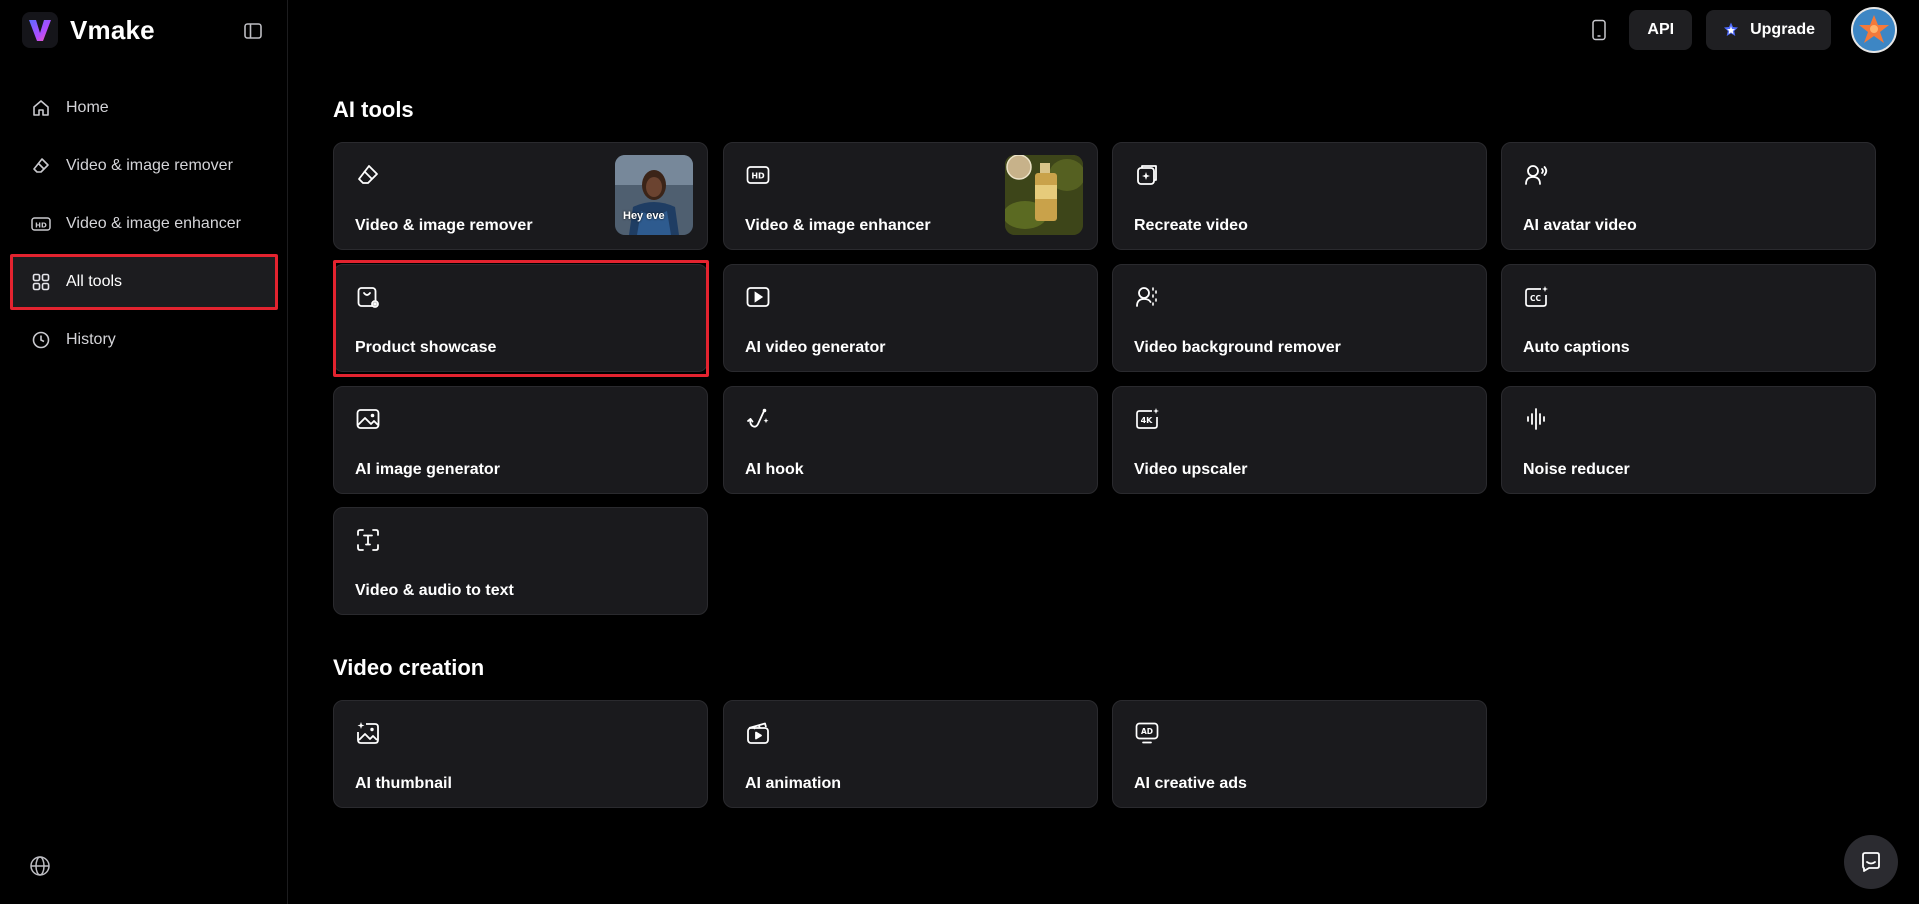  I want to click on svg-text: AD, so click(1147, 731).